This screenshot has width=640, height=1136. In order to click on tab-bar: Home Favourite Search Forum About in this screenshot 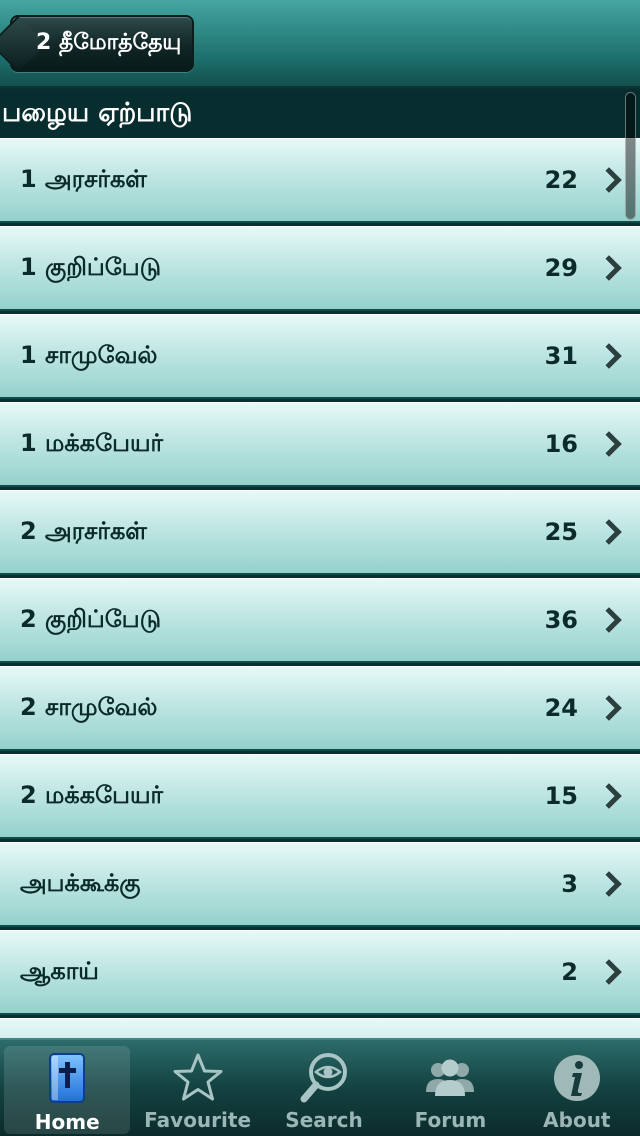, I will do `click(320, 1087)`.